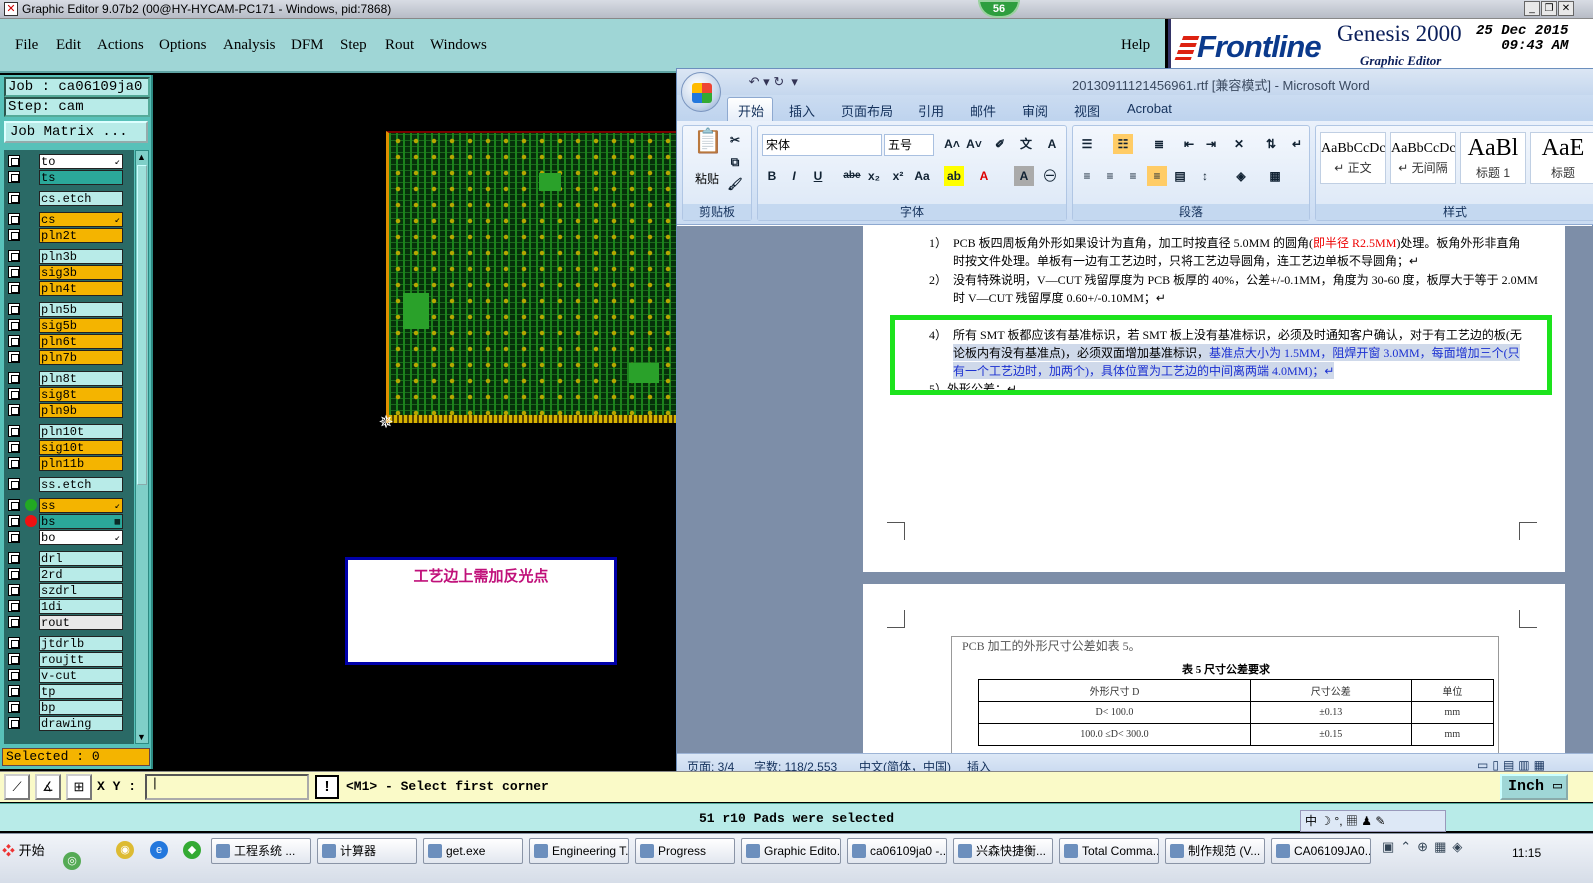 The height and width of the screenshot is (883, 1593). Describe the element at coordinates (367, 851) in the screenshot. I see `task-item: 计算器` at that location.